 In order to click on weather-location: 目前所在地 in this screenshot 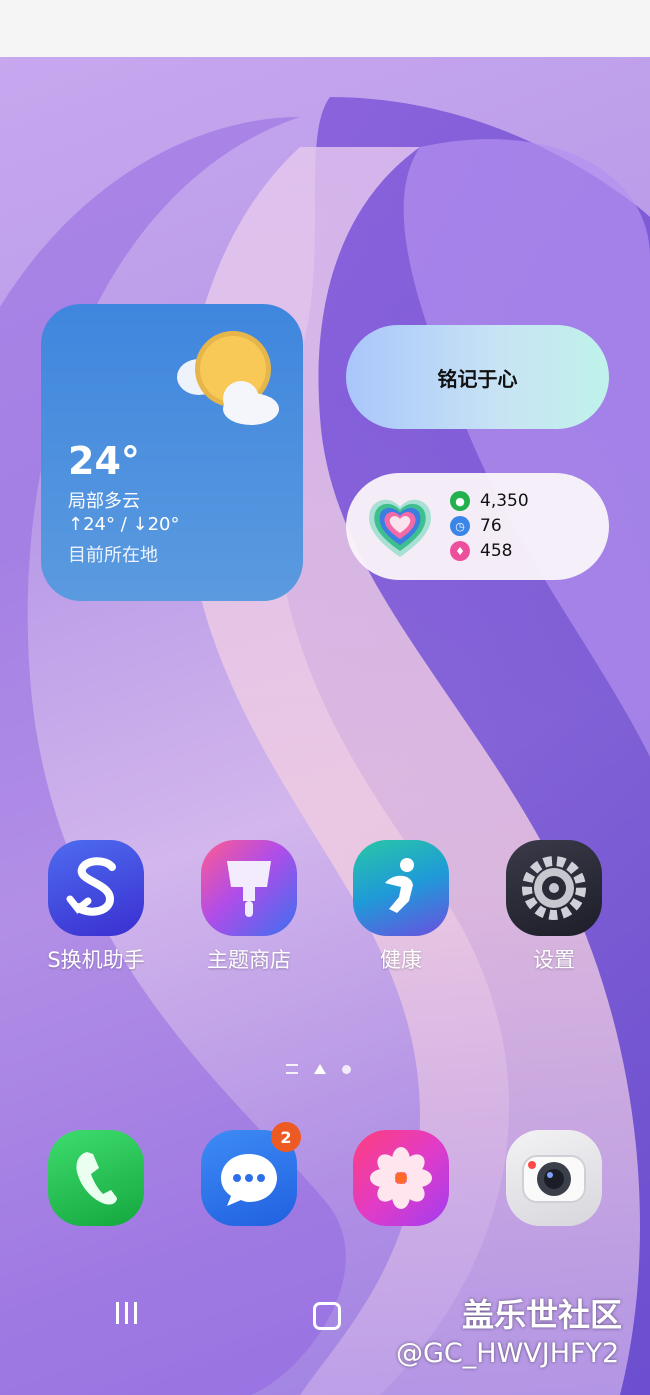, I will do `click(113, 555)`.